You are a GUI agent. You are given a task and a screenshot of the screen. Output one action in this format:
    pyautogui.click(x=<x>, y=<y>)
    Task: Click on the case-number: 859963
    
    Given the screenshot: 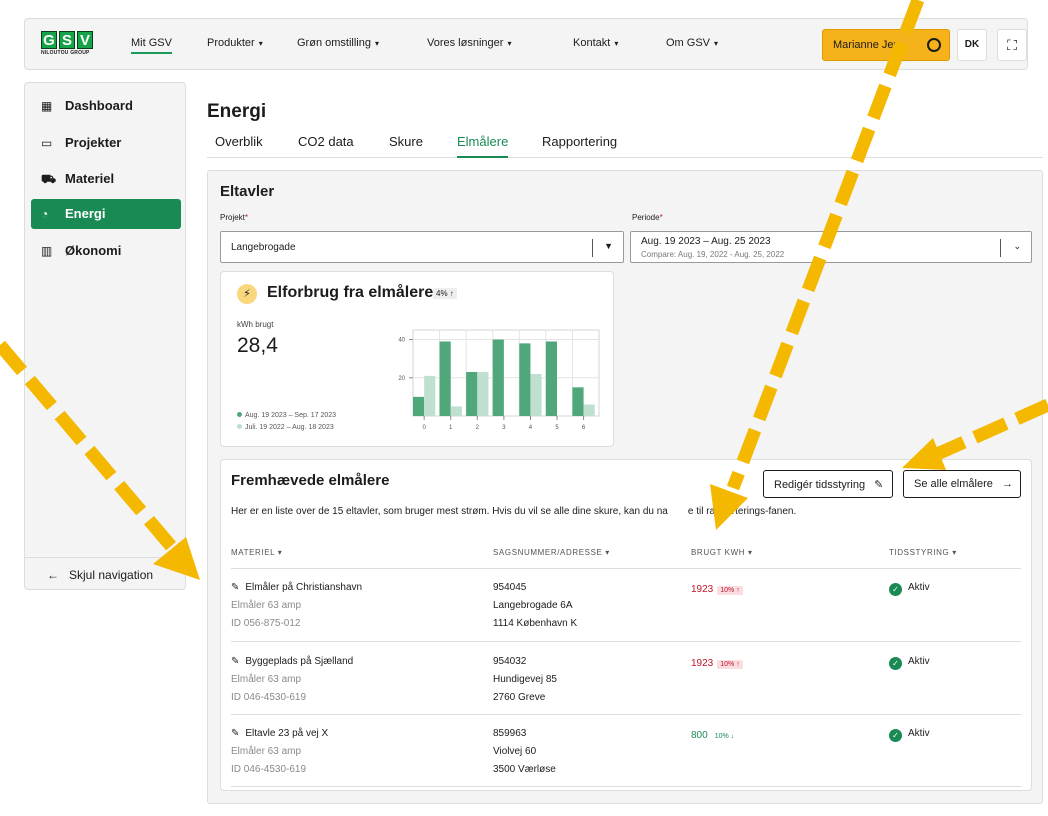 What is the action you would take?
    pyautogui.click(x=510, y=733)
    